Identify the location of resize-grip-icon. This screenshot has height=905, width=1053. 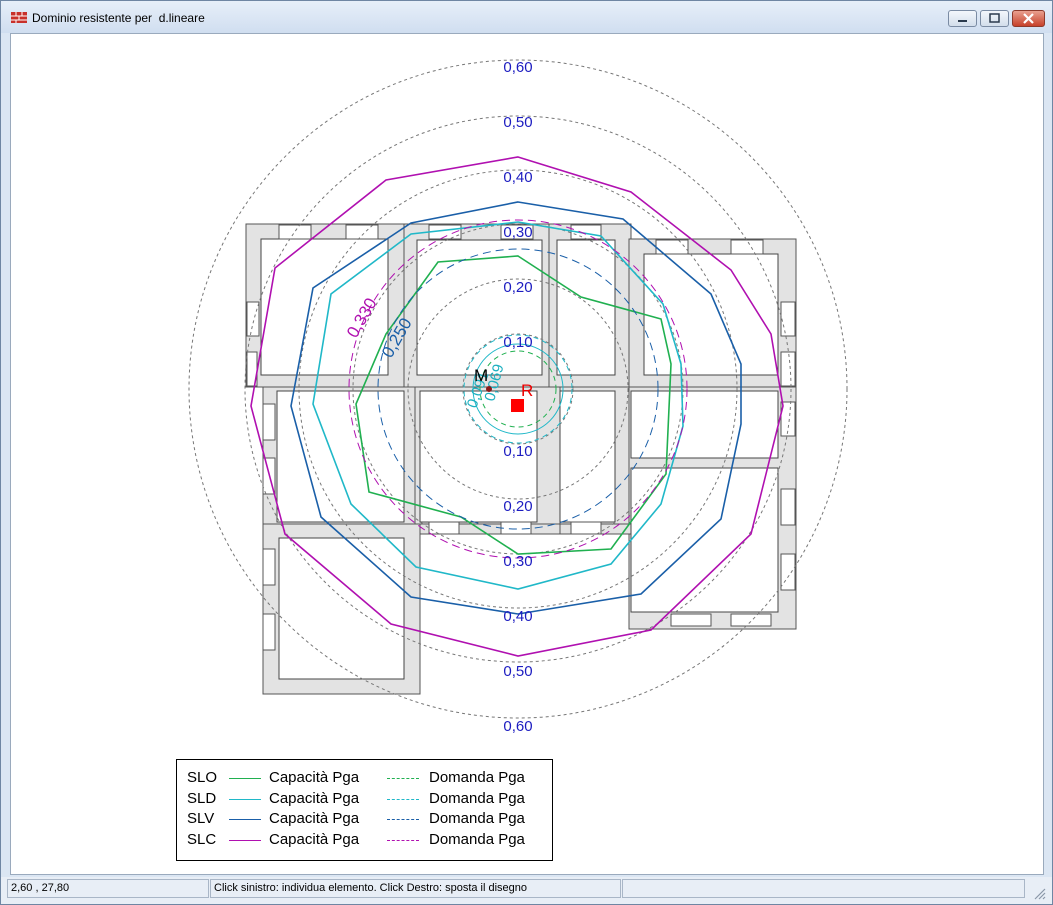
(1039, 893).